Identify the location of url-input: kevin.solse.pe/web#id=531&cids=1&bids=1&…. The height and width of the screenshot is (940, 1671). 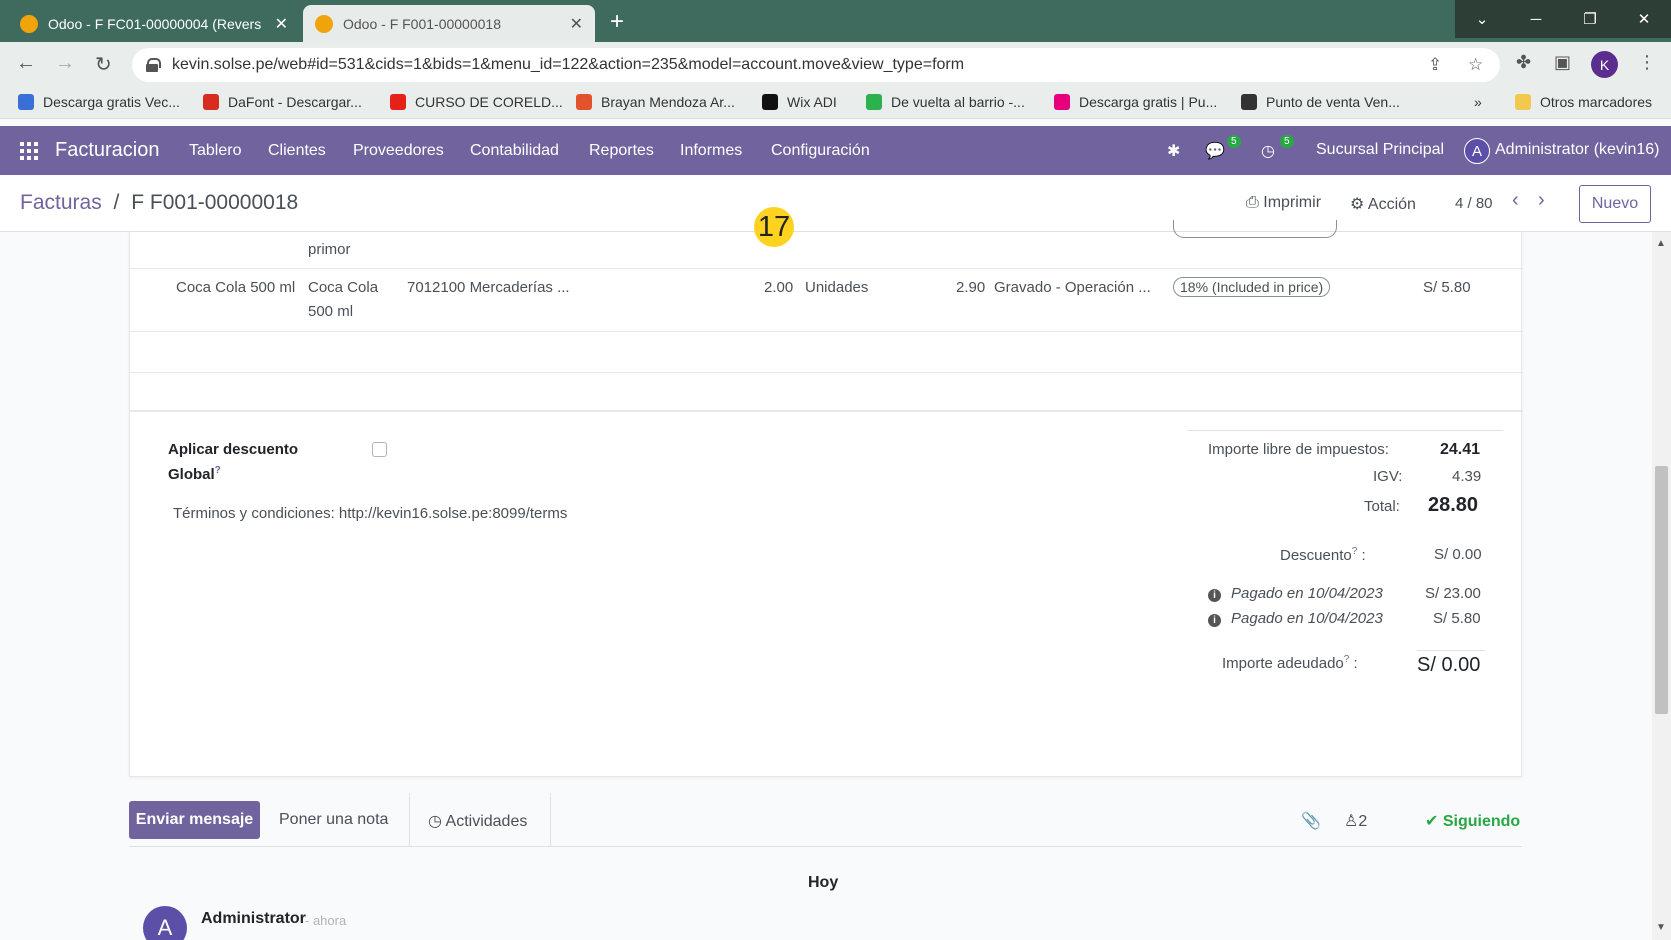
(816, 65).